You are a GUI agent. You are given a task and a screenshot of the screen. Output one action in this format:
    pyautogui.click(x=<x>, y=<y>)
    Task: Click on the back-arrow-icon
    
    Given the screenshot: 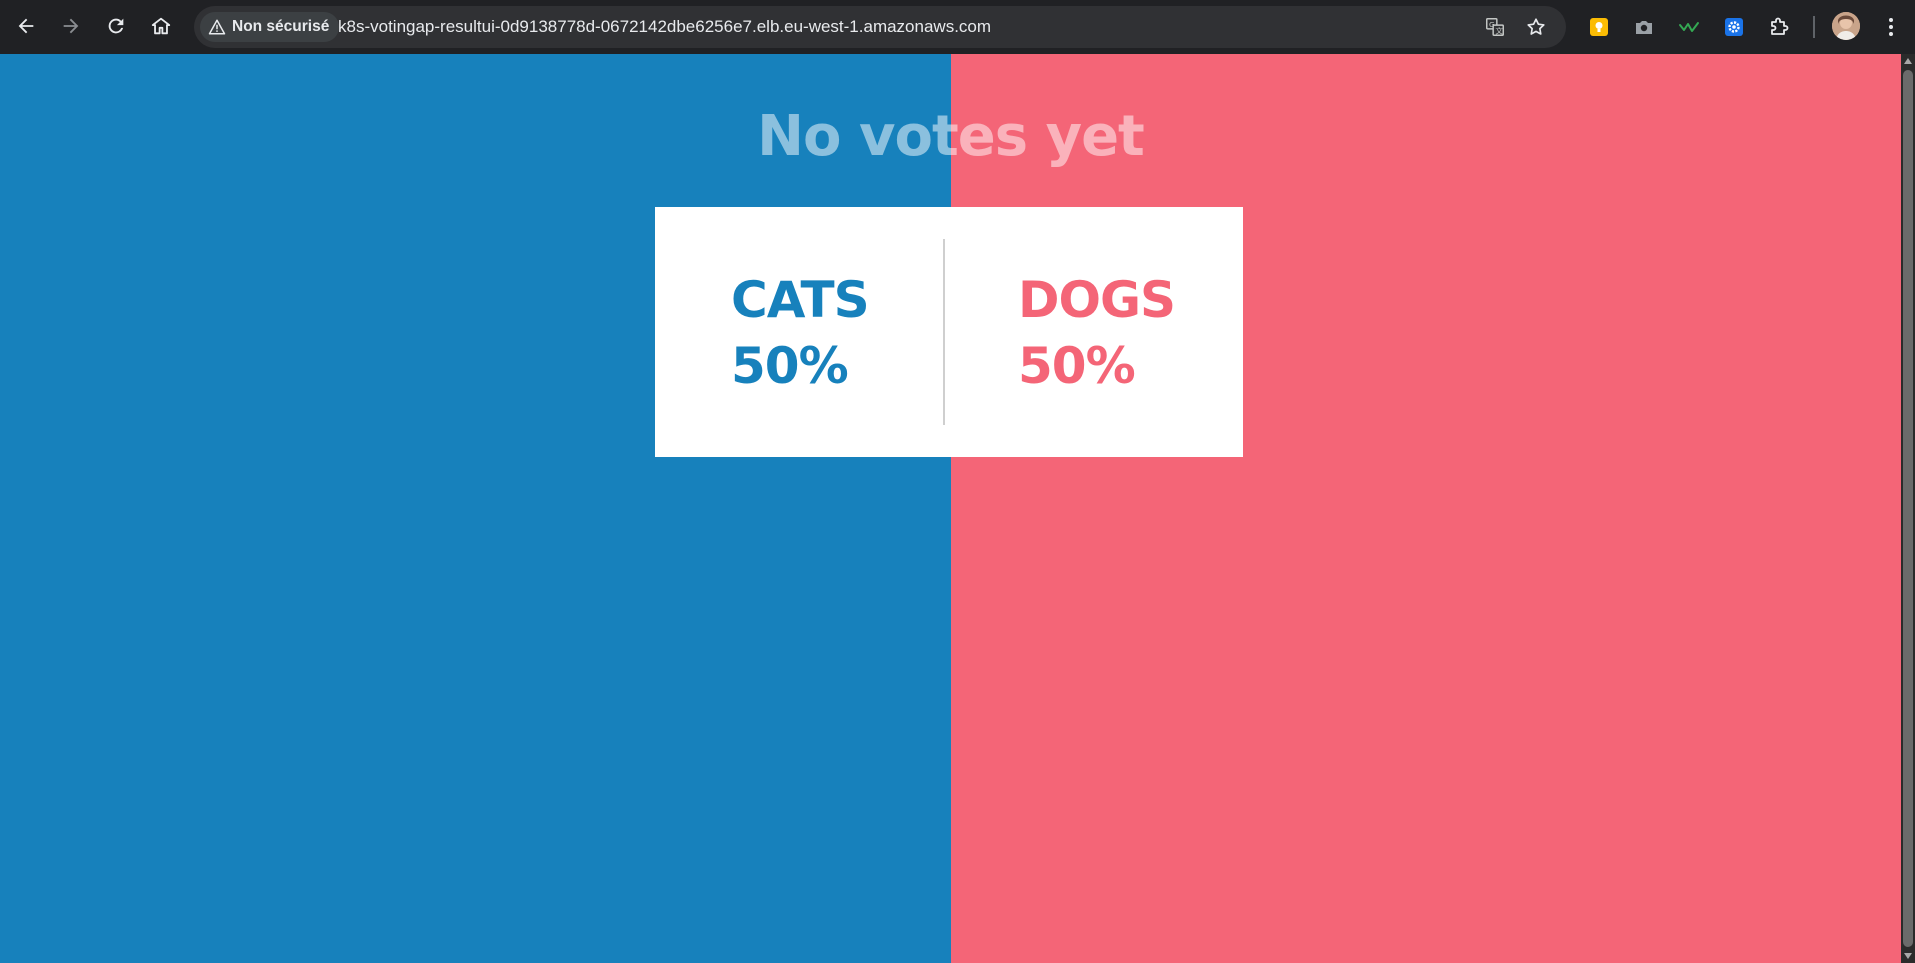 What is the action you would take?
    pyautogui.click(x=26, y=26)
    